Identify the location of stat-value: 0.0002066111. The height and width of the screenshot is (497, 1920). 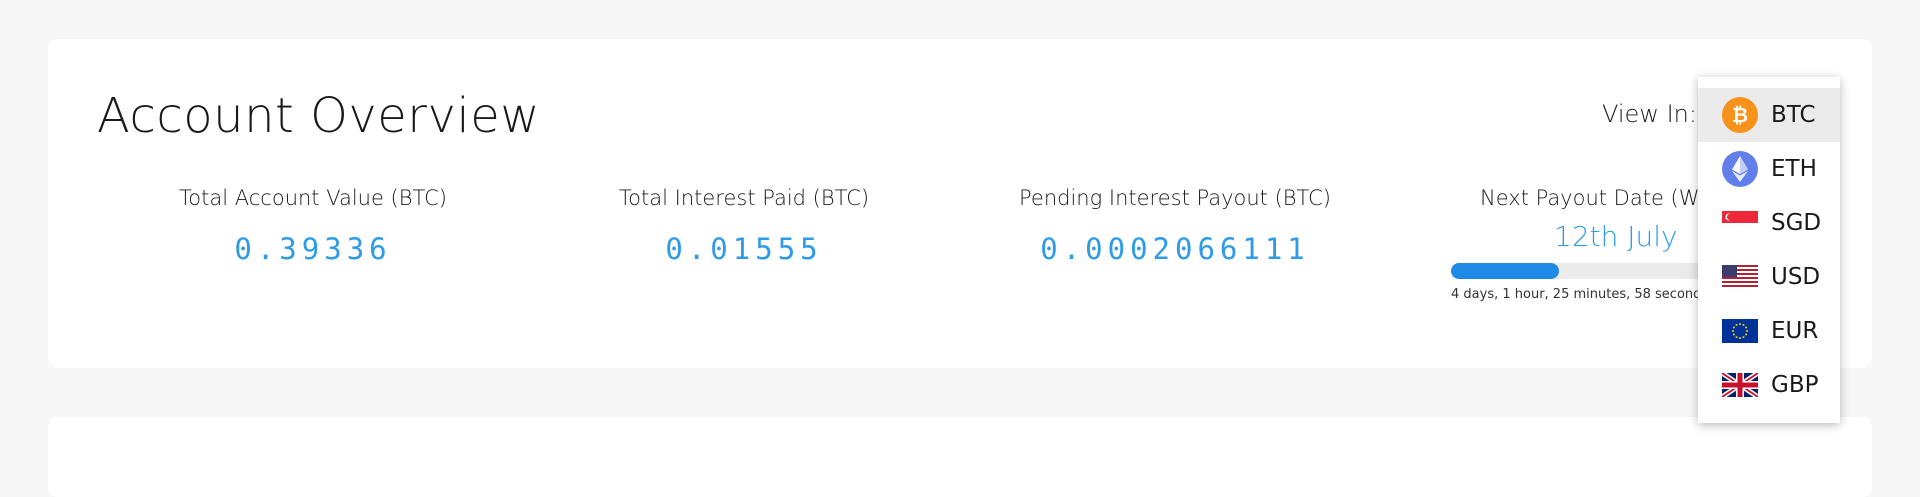
(1175, 249).